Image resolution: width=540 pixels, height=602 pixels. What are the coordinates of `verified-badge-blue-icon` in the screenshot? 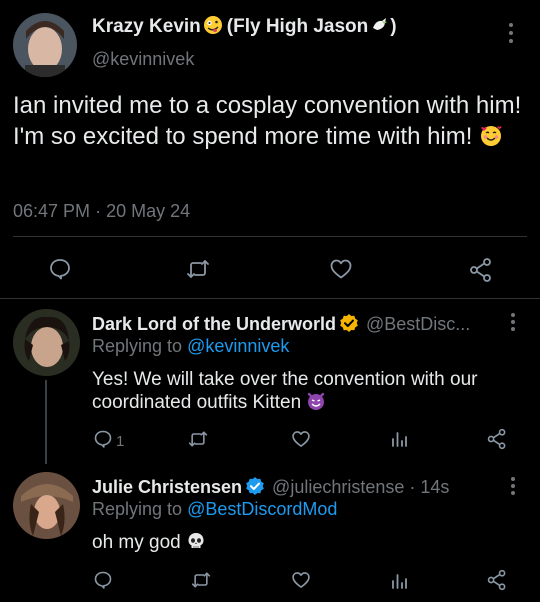 It's located at (255, 488).